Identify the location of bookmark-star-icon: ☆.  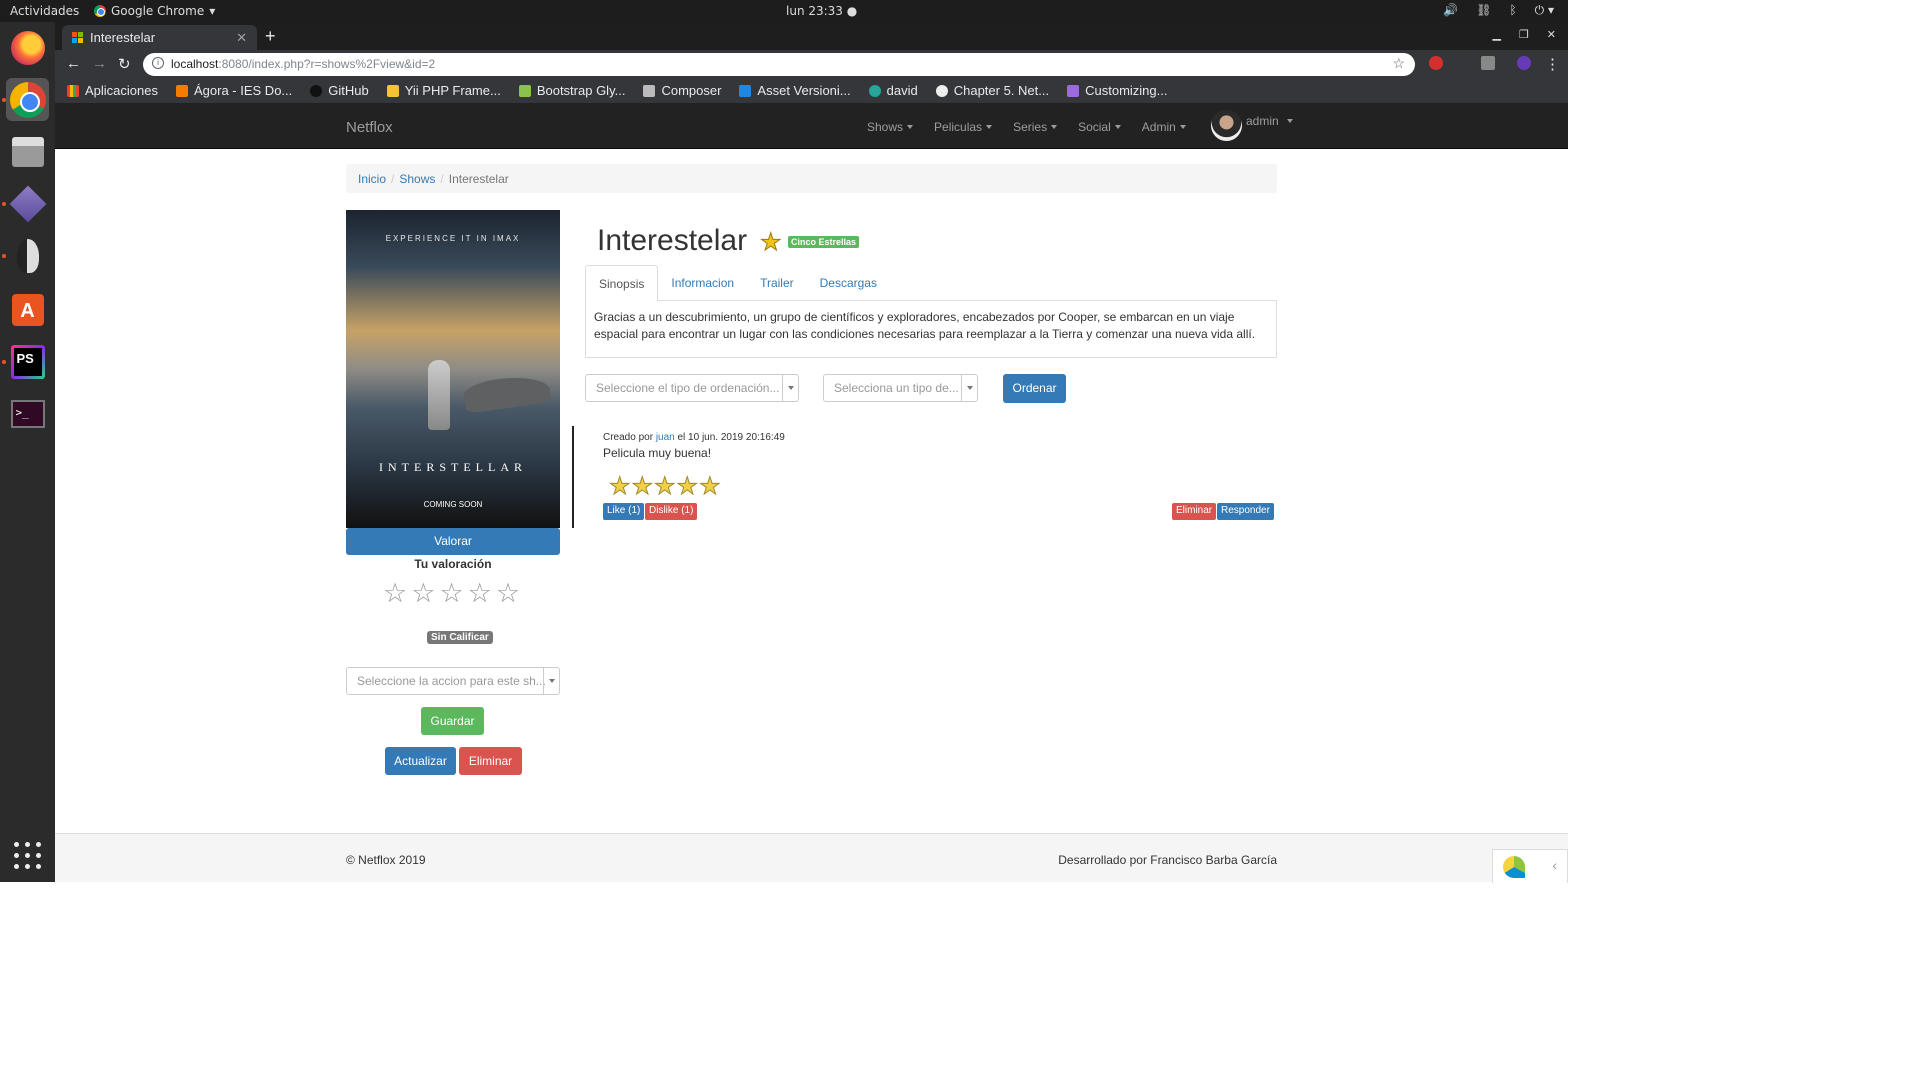
(1398, 63).